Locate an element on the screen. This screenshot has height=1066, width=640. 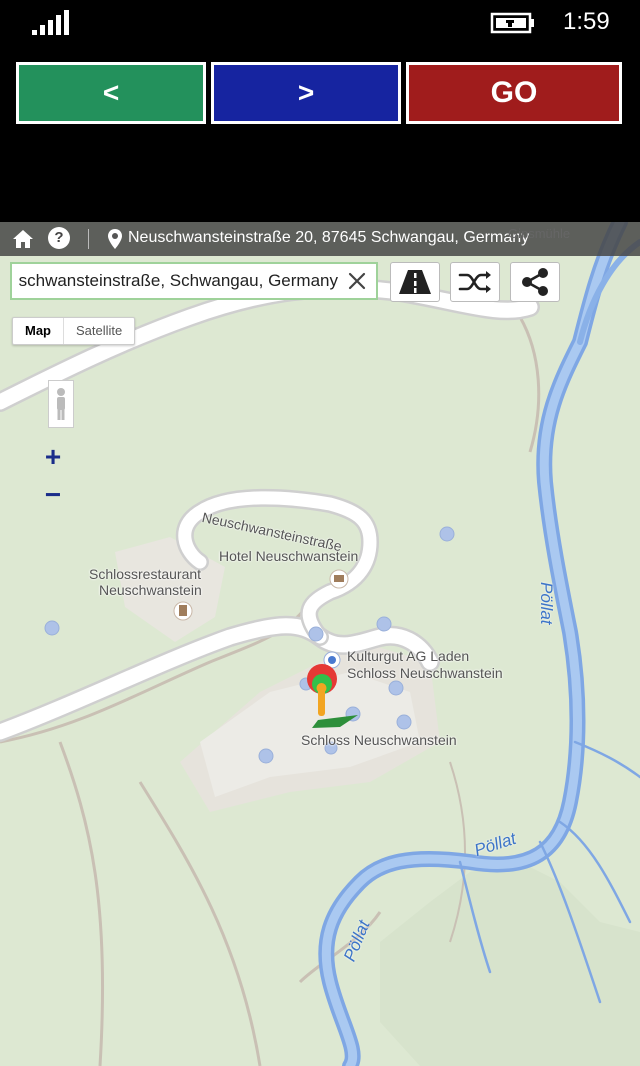
map-type-toggle: Map Satellite is located at coordinates (74, 331).